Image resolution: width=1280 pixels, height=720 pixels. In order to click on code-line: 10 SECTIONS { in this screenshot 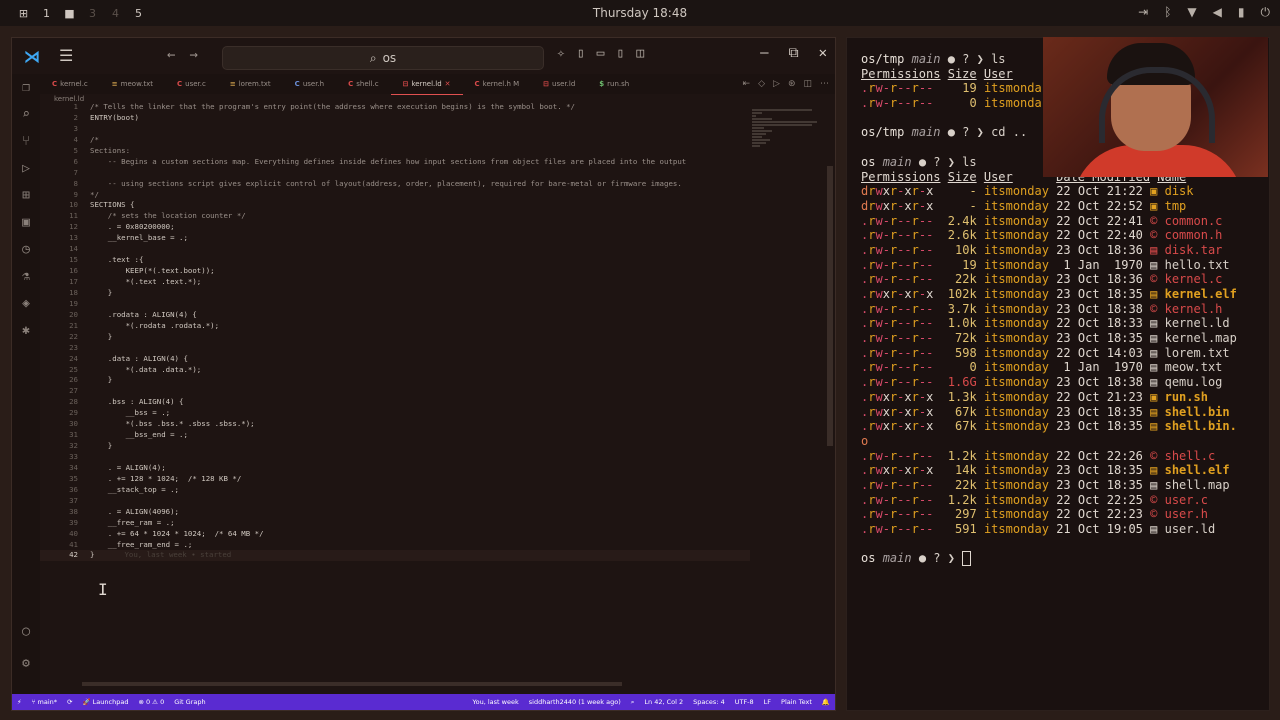, I will do `click(395, 205)`.